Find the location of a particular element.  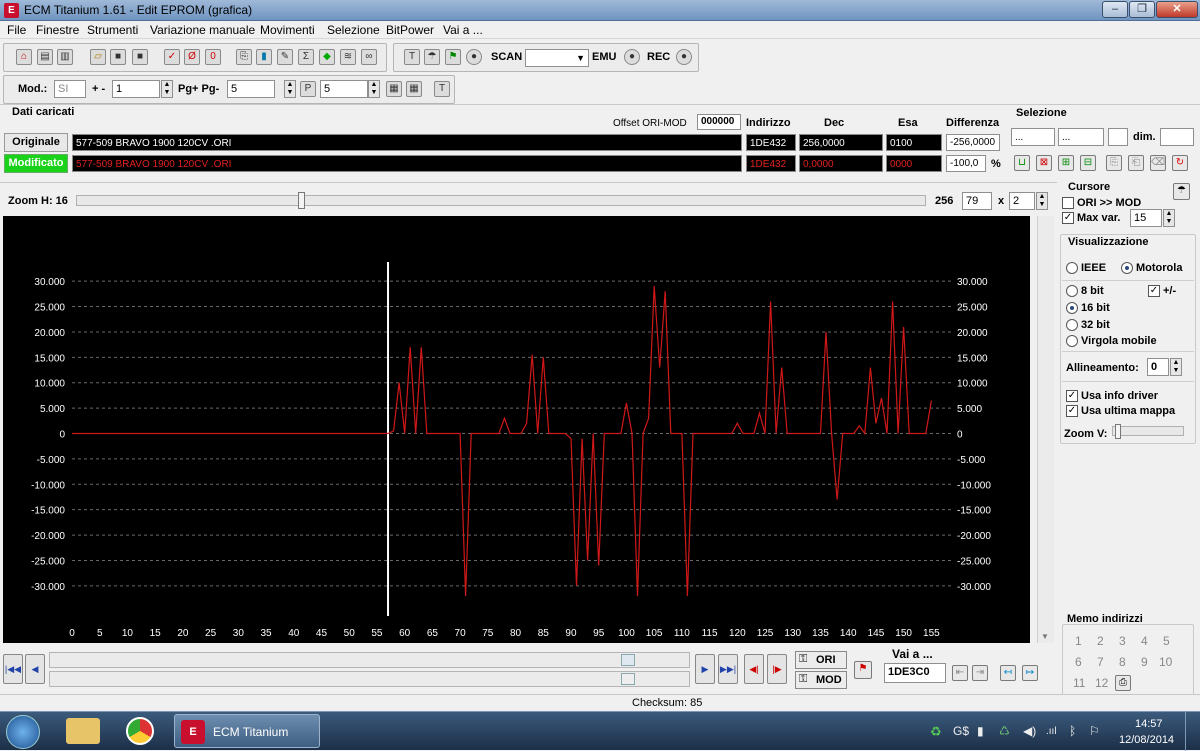

usa-info-checkbox: ✓ is located at coordinates (1072, 396).